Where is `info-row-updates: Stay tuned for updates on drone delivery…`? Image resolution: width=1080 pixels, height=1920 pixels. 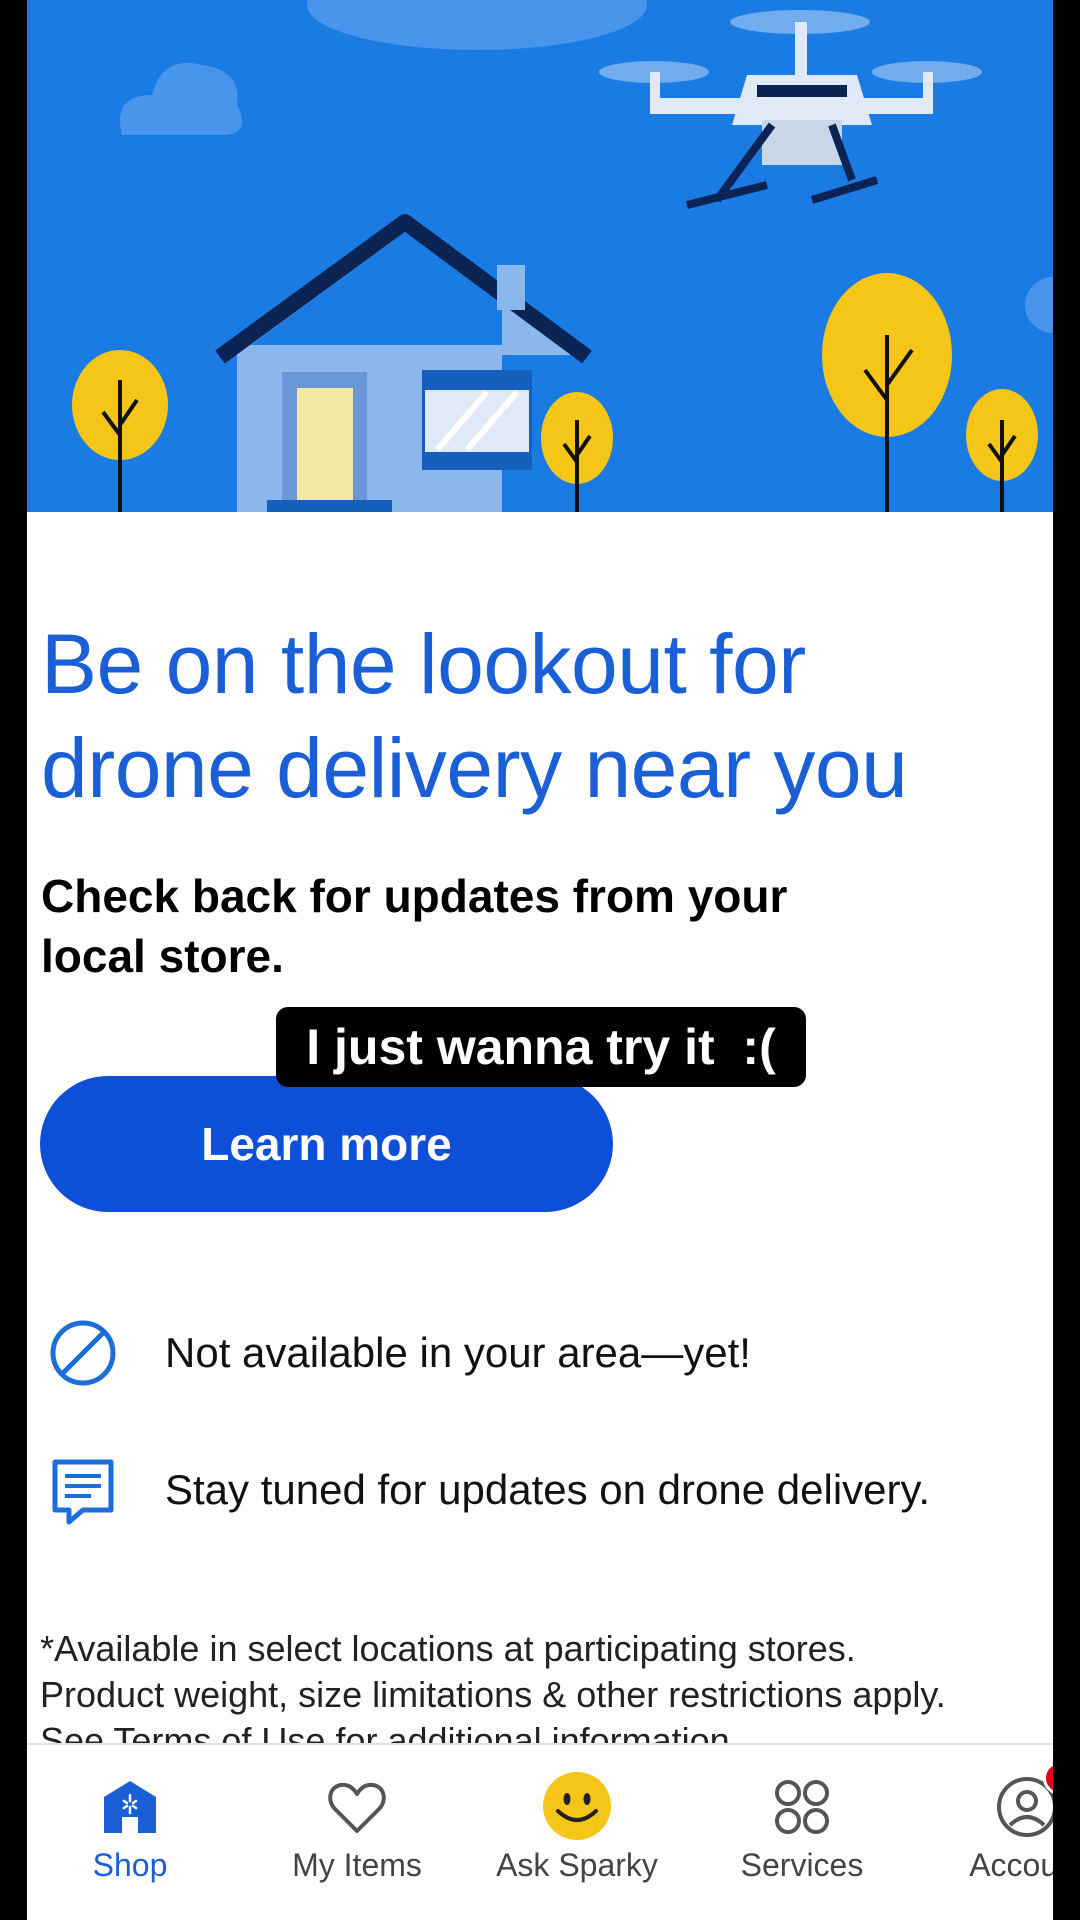
info-row-updates: Stay tuned for updates on drone delivery… is located at coordinates (540, 1490).